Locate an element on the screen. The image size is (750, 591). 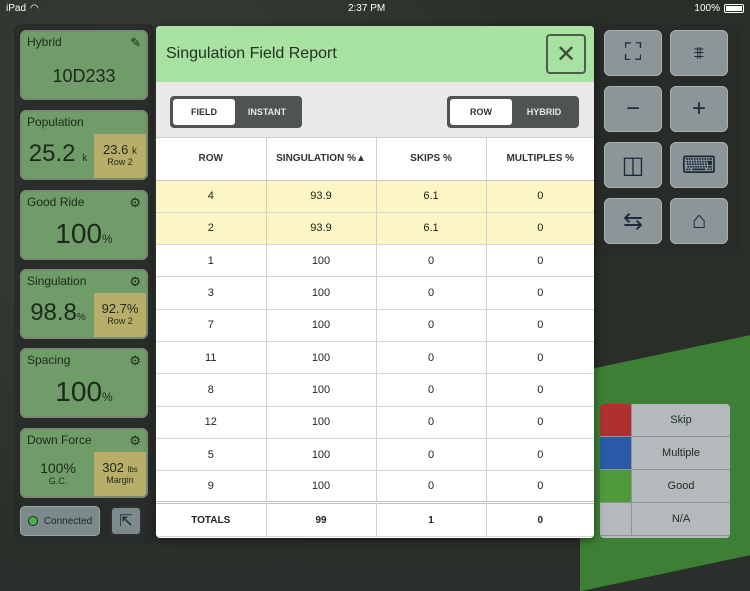
cell-row: 1 is located at coordinates (211, 261).